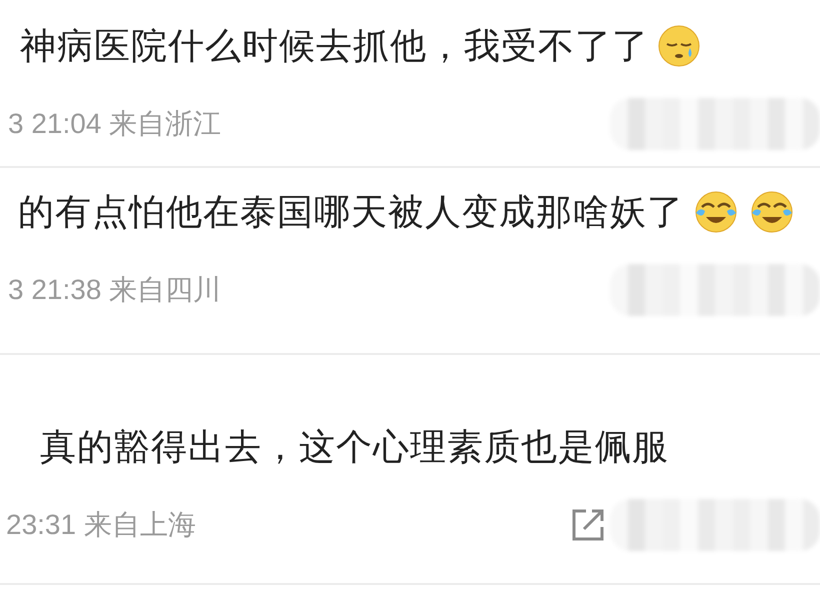  I want to click on comment-meta: 3 21:38 来自四川, so click(115, 290).